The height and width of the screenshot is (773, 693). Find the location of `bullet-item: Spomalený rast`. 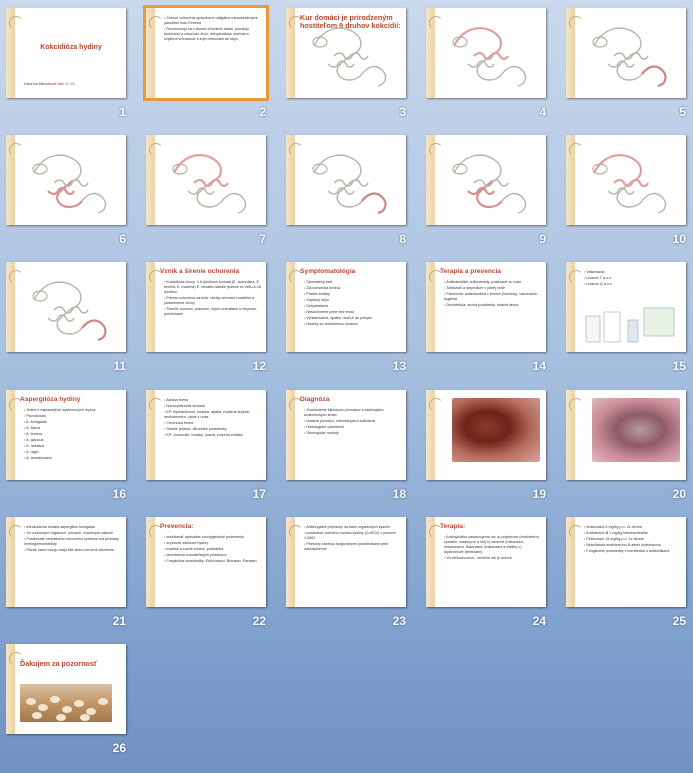

bullet-item: Spomalený rast is located at coordinates (353, 282).